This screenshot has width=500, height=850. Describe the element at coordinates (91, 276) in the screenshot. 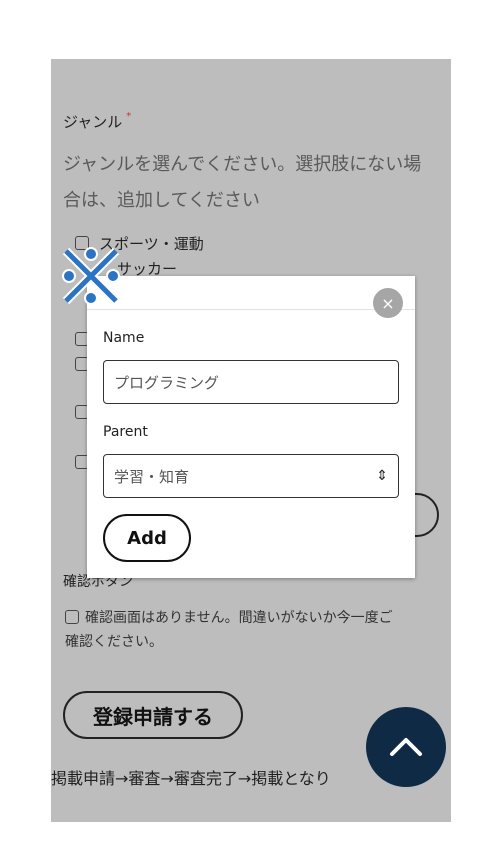

I see `cross-logo-icon` at that location.